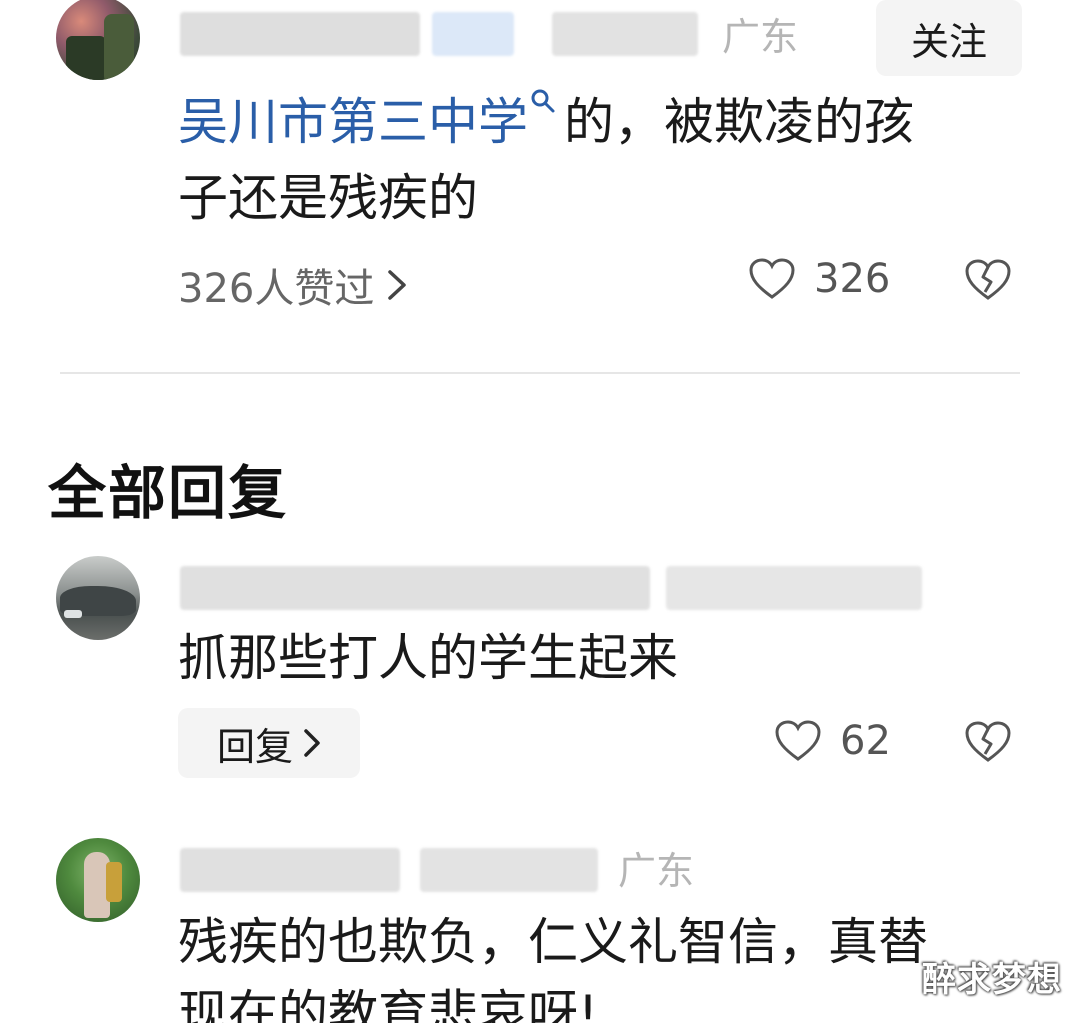 The height and width of the screenshot is (1023, 1080). I want to click on section-title: 全部回复, so click(168, 493).